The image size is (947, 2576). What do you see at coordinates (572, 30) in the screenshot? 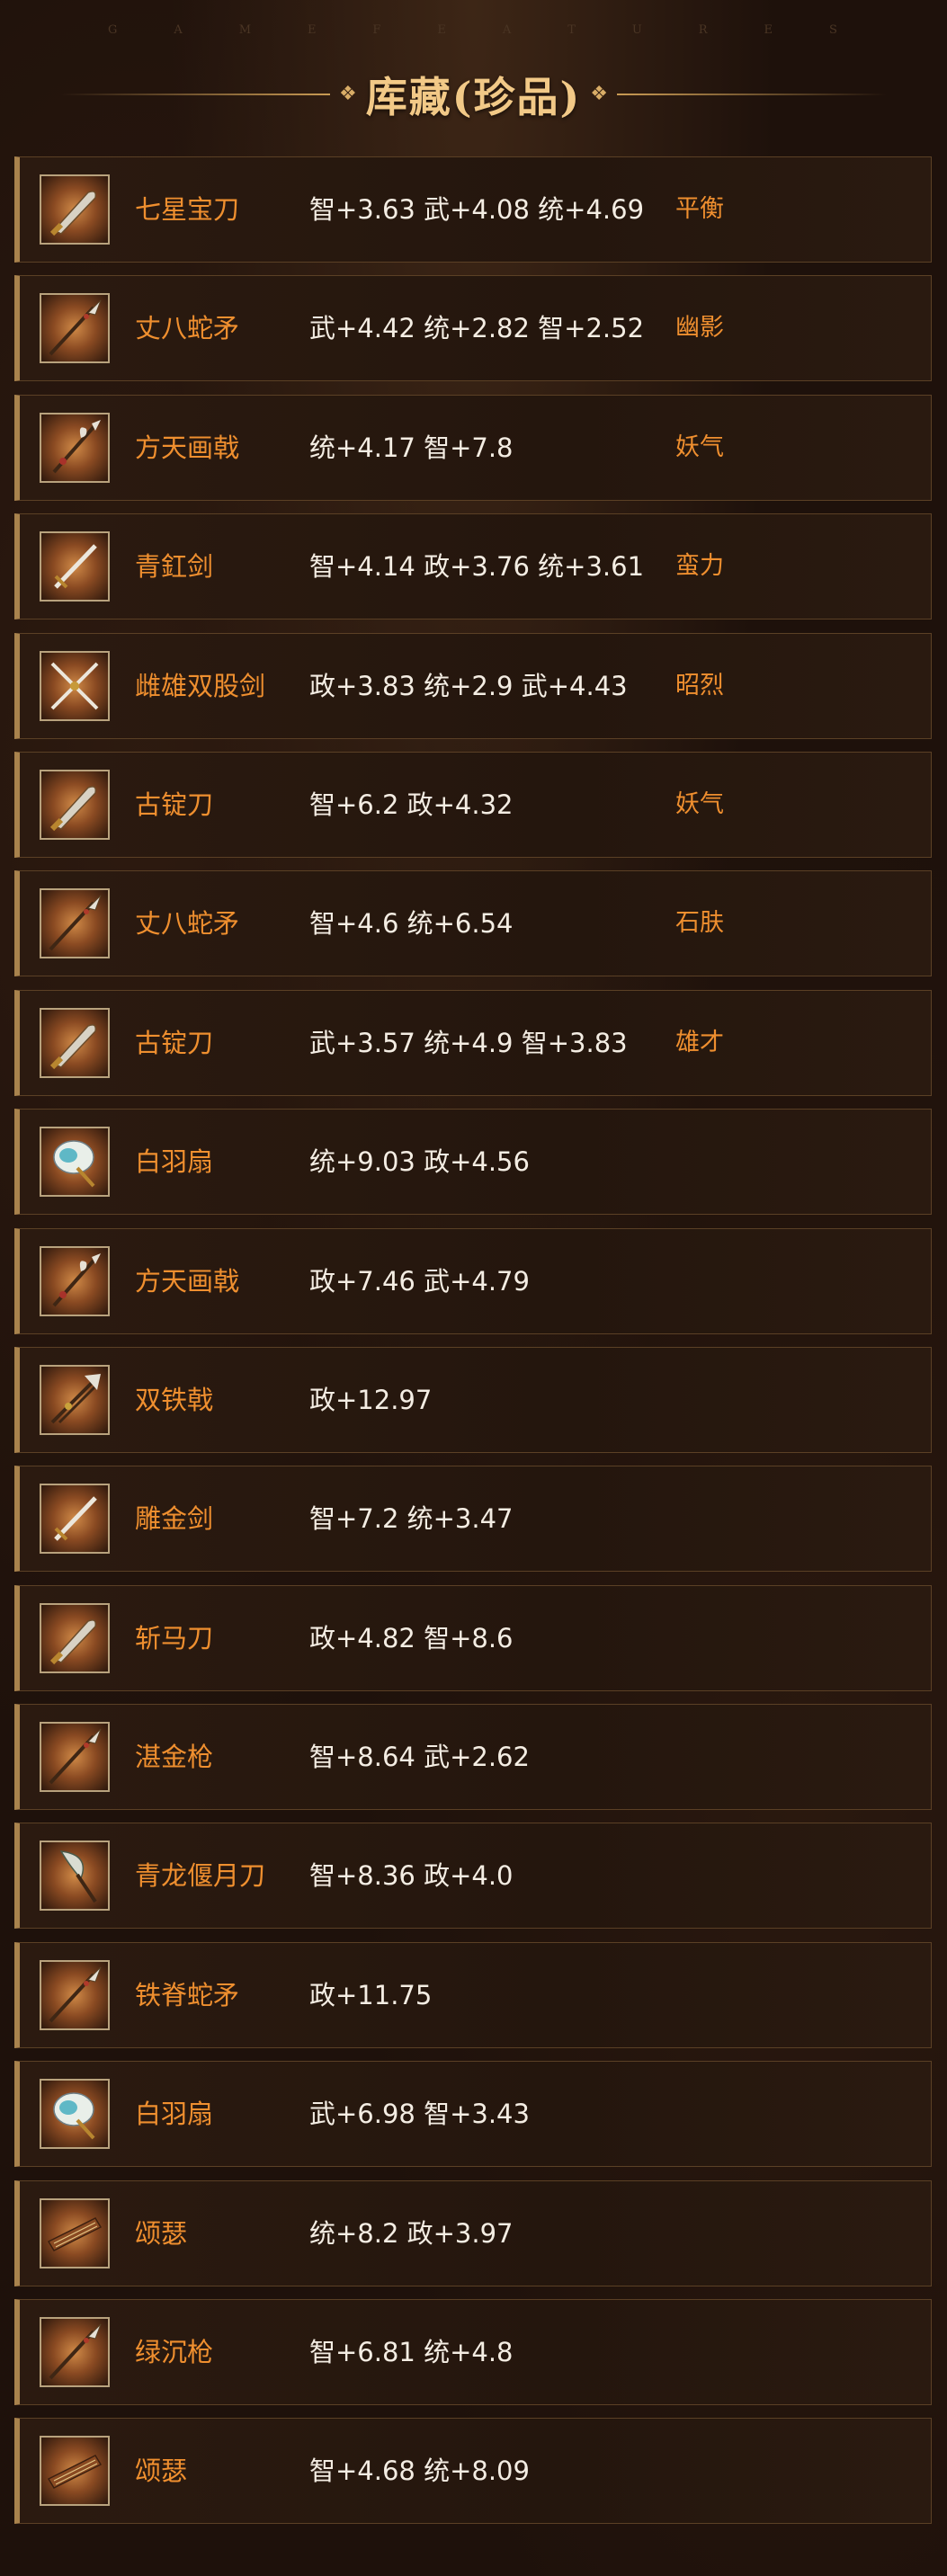
I see `decorative-letter: T` at bounding box center [572, 30].